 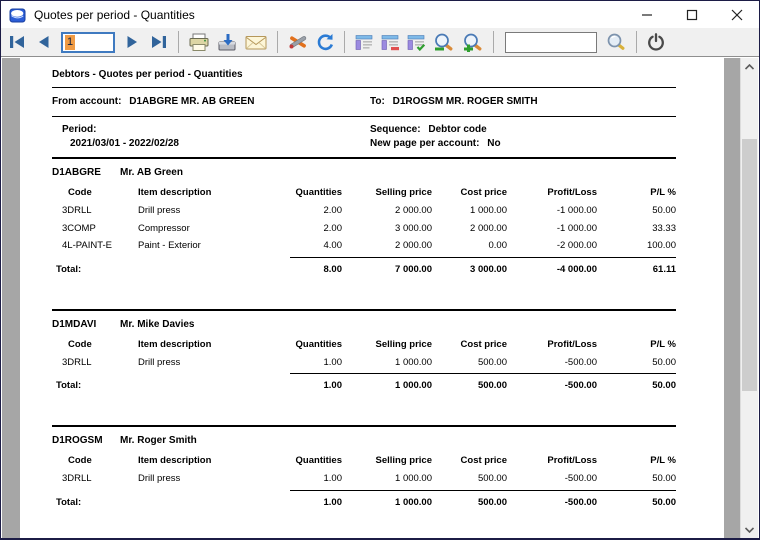 What do you see at coordinates (492, 502) in the screenshot?
I see `total-cost: 500.00` at bounding box center [492, 502].